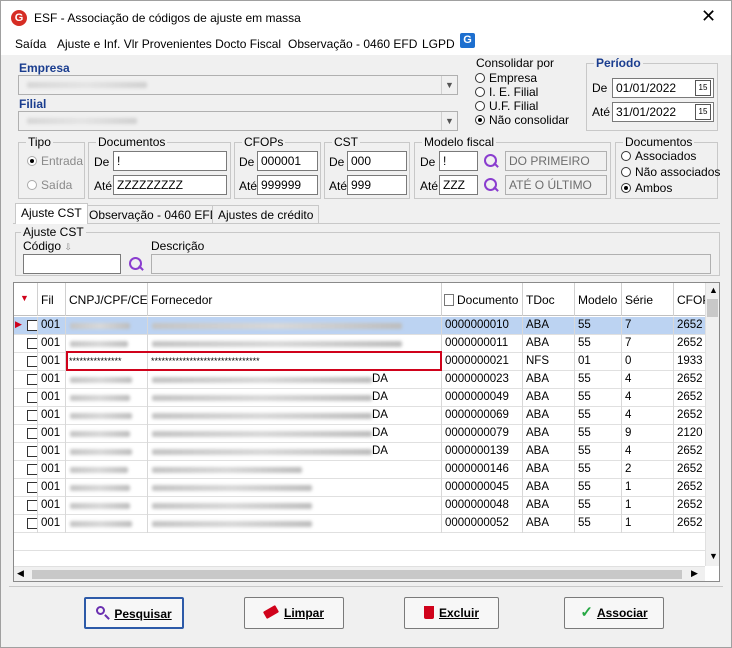 Image resolution: width=732 pixels, height=648 pixels. I want to click on codigo-label: Código ⇩, so click(47, 246).